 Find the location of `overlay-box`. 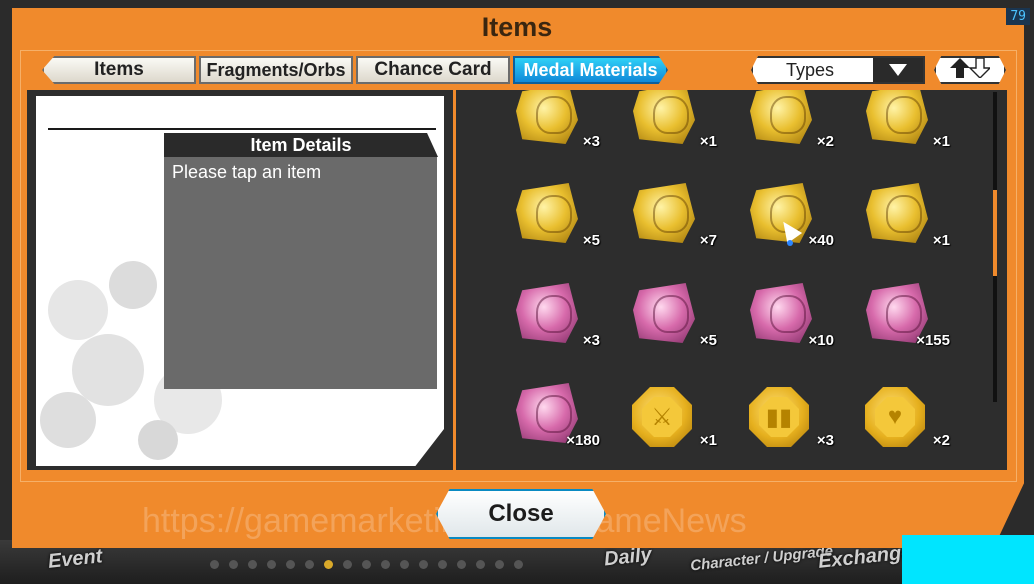

overlay-box is located at coordinates (968, 559).